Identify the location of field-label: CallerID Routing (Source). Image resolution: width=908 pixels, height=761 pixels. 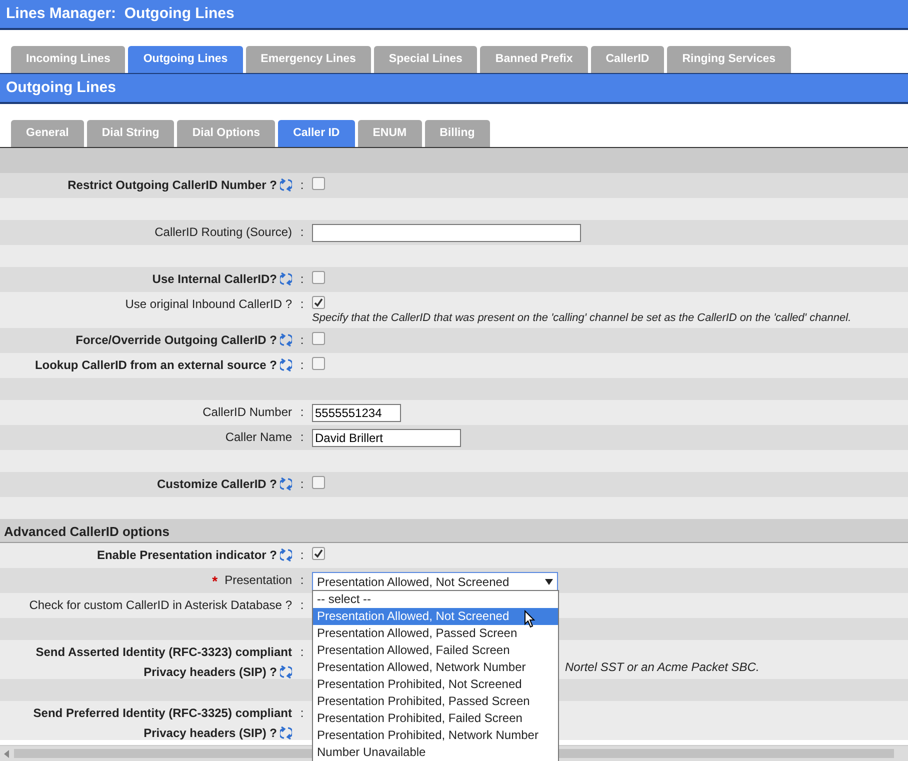
(223, 232).